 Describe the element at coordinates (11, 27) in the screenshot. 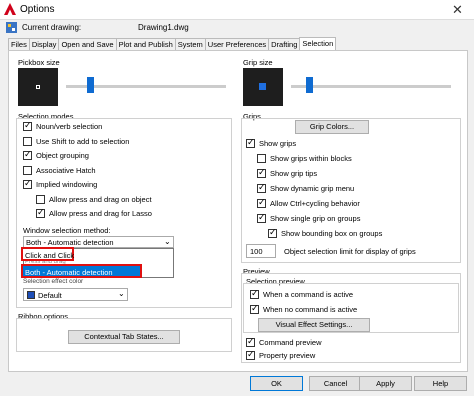

I see `drawing-icon` at that location.